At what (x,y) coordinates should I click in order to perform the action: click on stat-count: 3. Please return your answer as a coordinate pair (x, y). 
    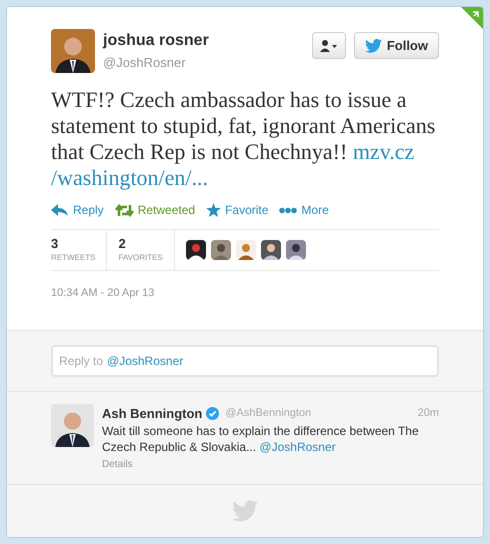
    Looking at the image, I should click on (55, 244).